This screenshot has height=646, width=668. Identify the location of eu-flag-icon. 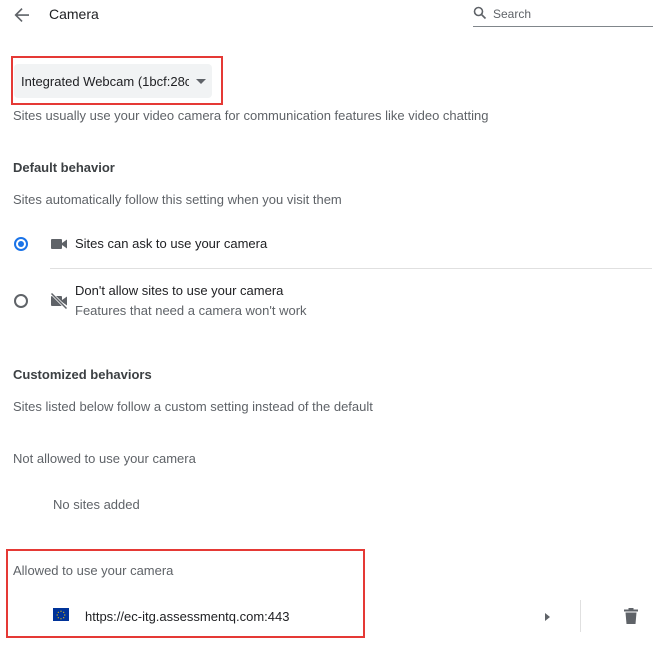
(61, 614).